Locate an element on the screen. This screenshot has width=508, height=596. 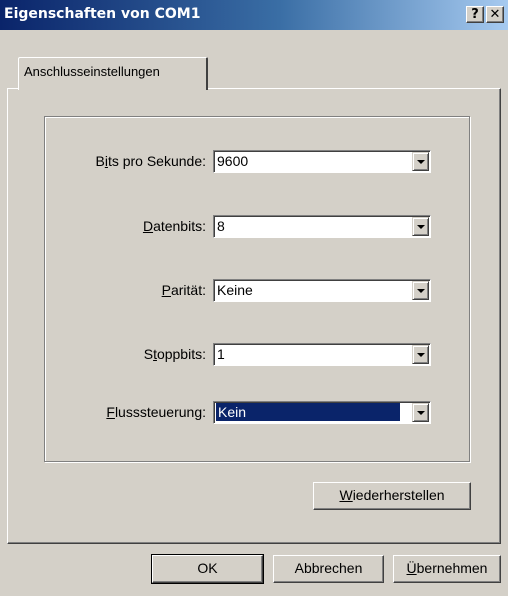
tab-anschlusseinstellungen: Anschlusseinstellungen is located at coordinates (113, 73).